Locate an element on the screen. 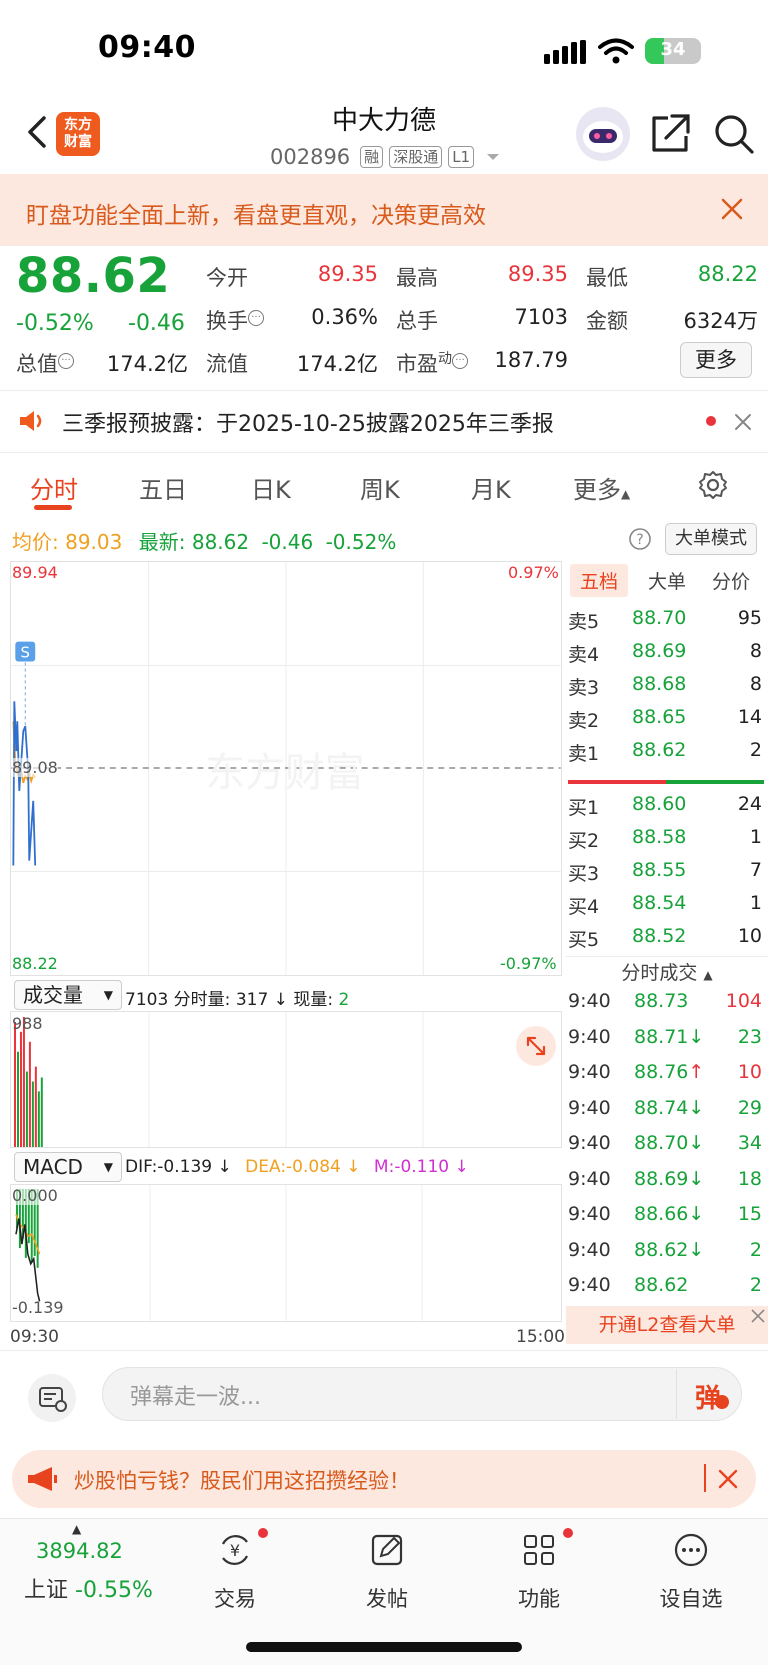  ask-row: 卖1 88.62 2 is located at coordinates (666, 751).